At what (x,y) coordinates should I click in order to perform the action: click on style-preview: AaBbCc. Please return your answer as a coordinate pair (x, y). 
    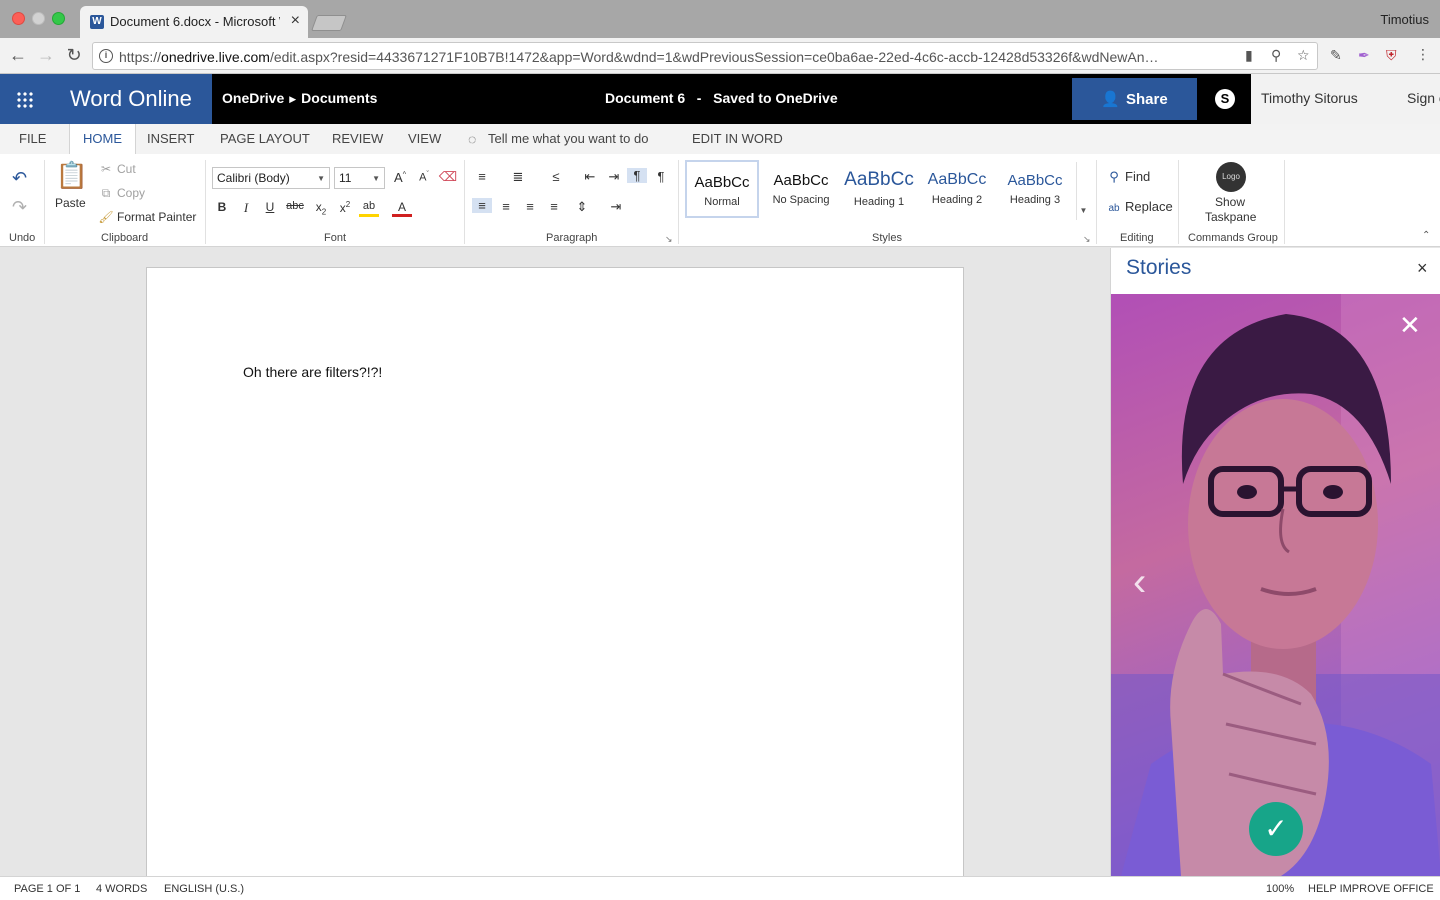
    Looking at the image, I should click on (722, 182).